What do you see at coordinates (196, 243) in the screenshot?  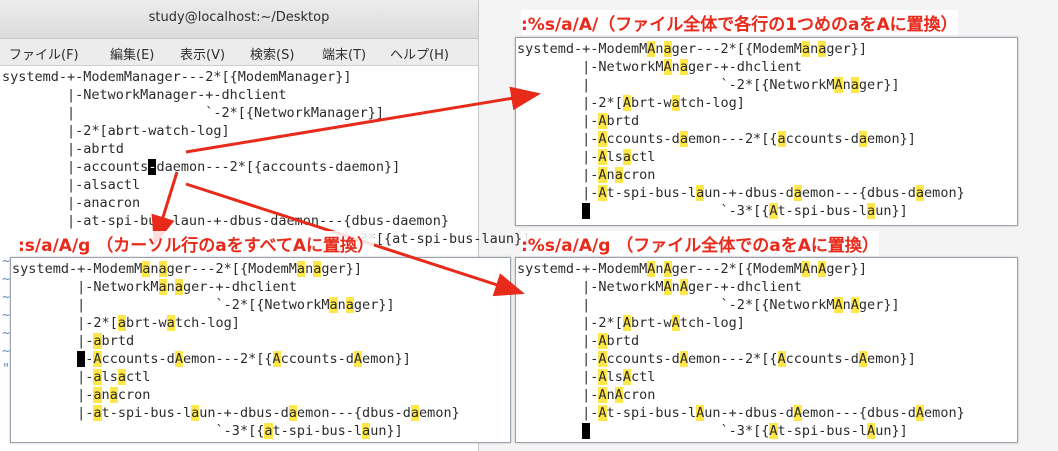 I see `label-bottom-left: :s/a/A/g （カーソル行のaをすべてAに置換）` at bounding box center [196, 243].